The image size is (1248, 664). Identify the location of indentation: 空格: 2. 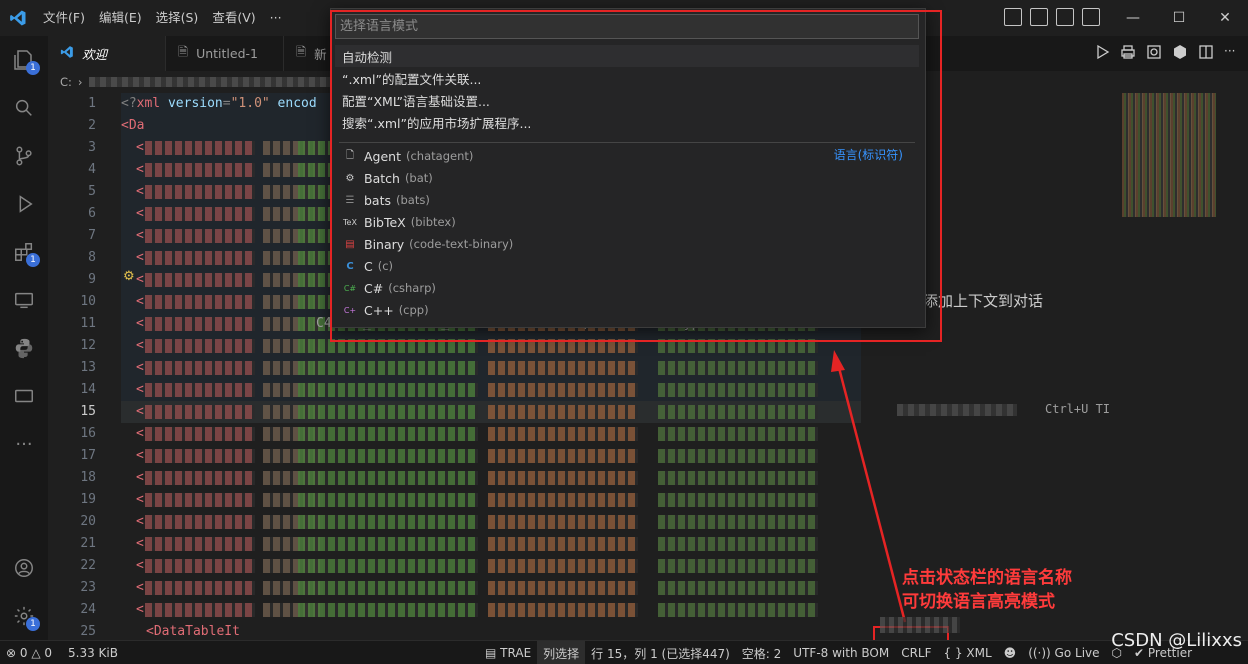
(762, 652).